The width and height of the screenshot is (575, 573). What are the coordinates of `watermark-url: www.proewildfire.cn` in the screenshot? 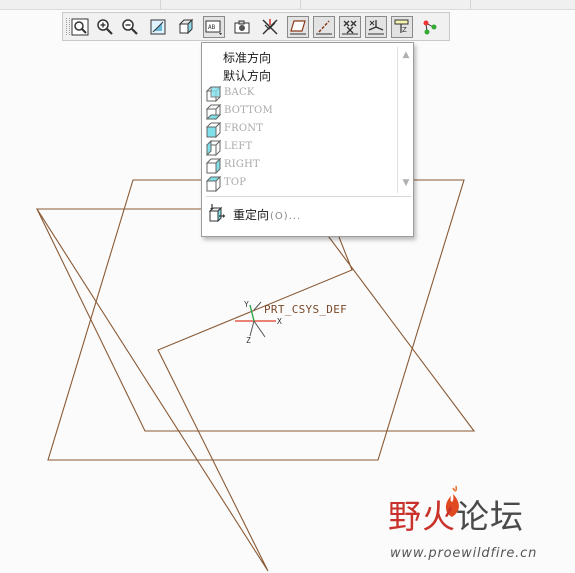 It's located at (464, 553).